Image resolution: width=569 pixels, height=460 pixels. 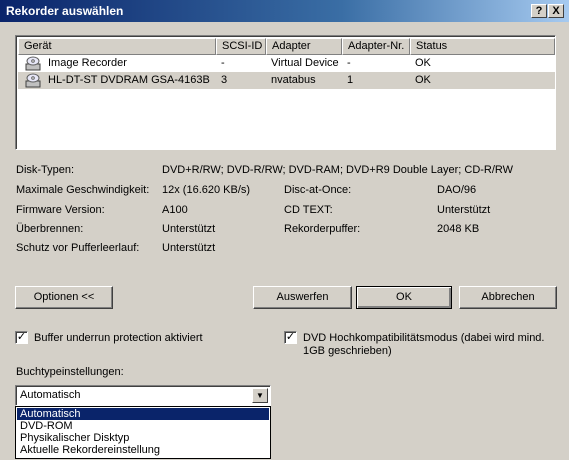 I want to click on column-header-scsi-id: SCSI-ID, so click(x=241, y=46).